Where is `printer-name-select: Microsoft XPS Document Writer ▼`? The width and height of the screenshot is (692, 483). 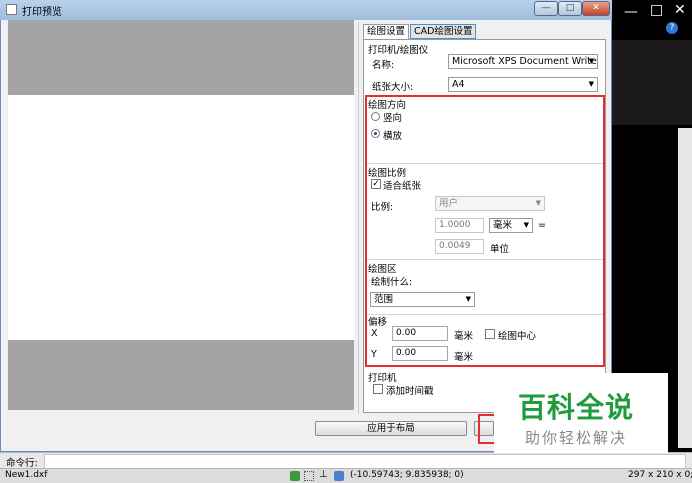
printer-name-select: Microsoft XPS Document Writer ▼ is located at coordinates (523, 61).